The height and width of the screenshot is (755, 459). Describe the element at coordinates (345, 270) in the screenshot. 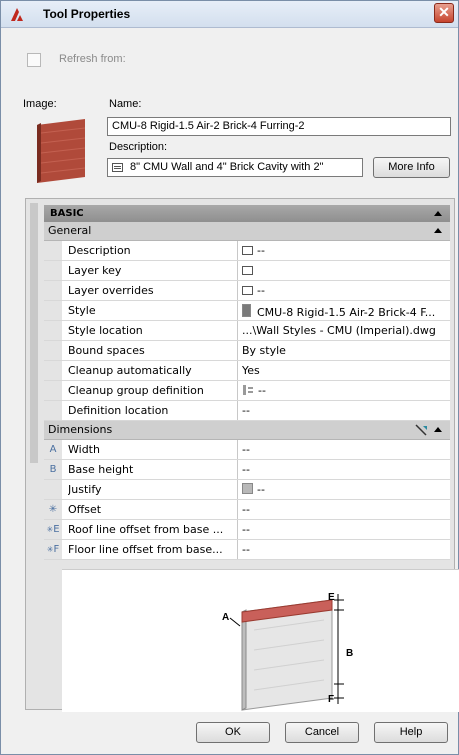

I see `property-value` at that location.